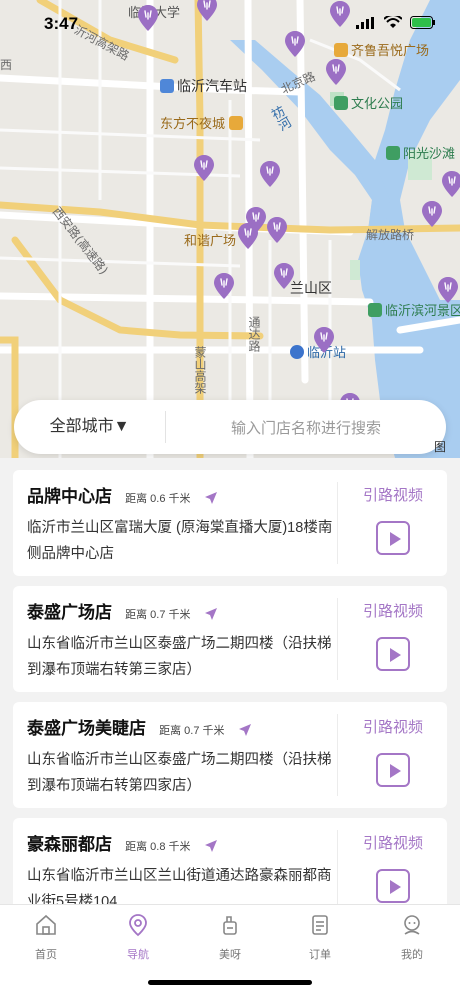 This screenshot has width=460, height=996. What do you see at coordinates (420, 152) in the screenshot?
I see `map-label-sunshine-beach: 阳光沙滩` at bounding box center [420, 152].